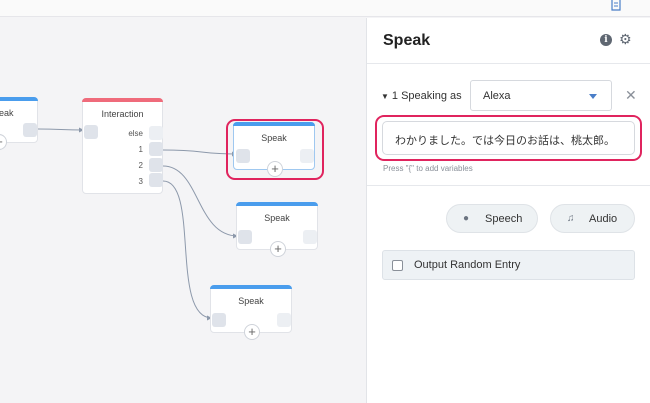 This screenshot has width=650, height=403. What do you see at coordinates (603, 219) in the screenshot?
I see `audio-button-label: Audio` at bounding box center [603, 219].